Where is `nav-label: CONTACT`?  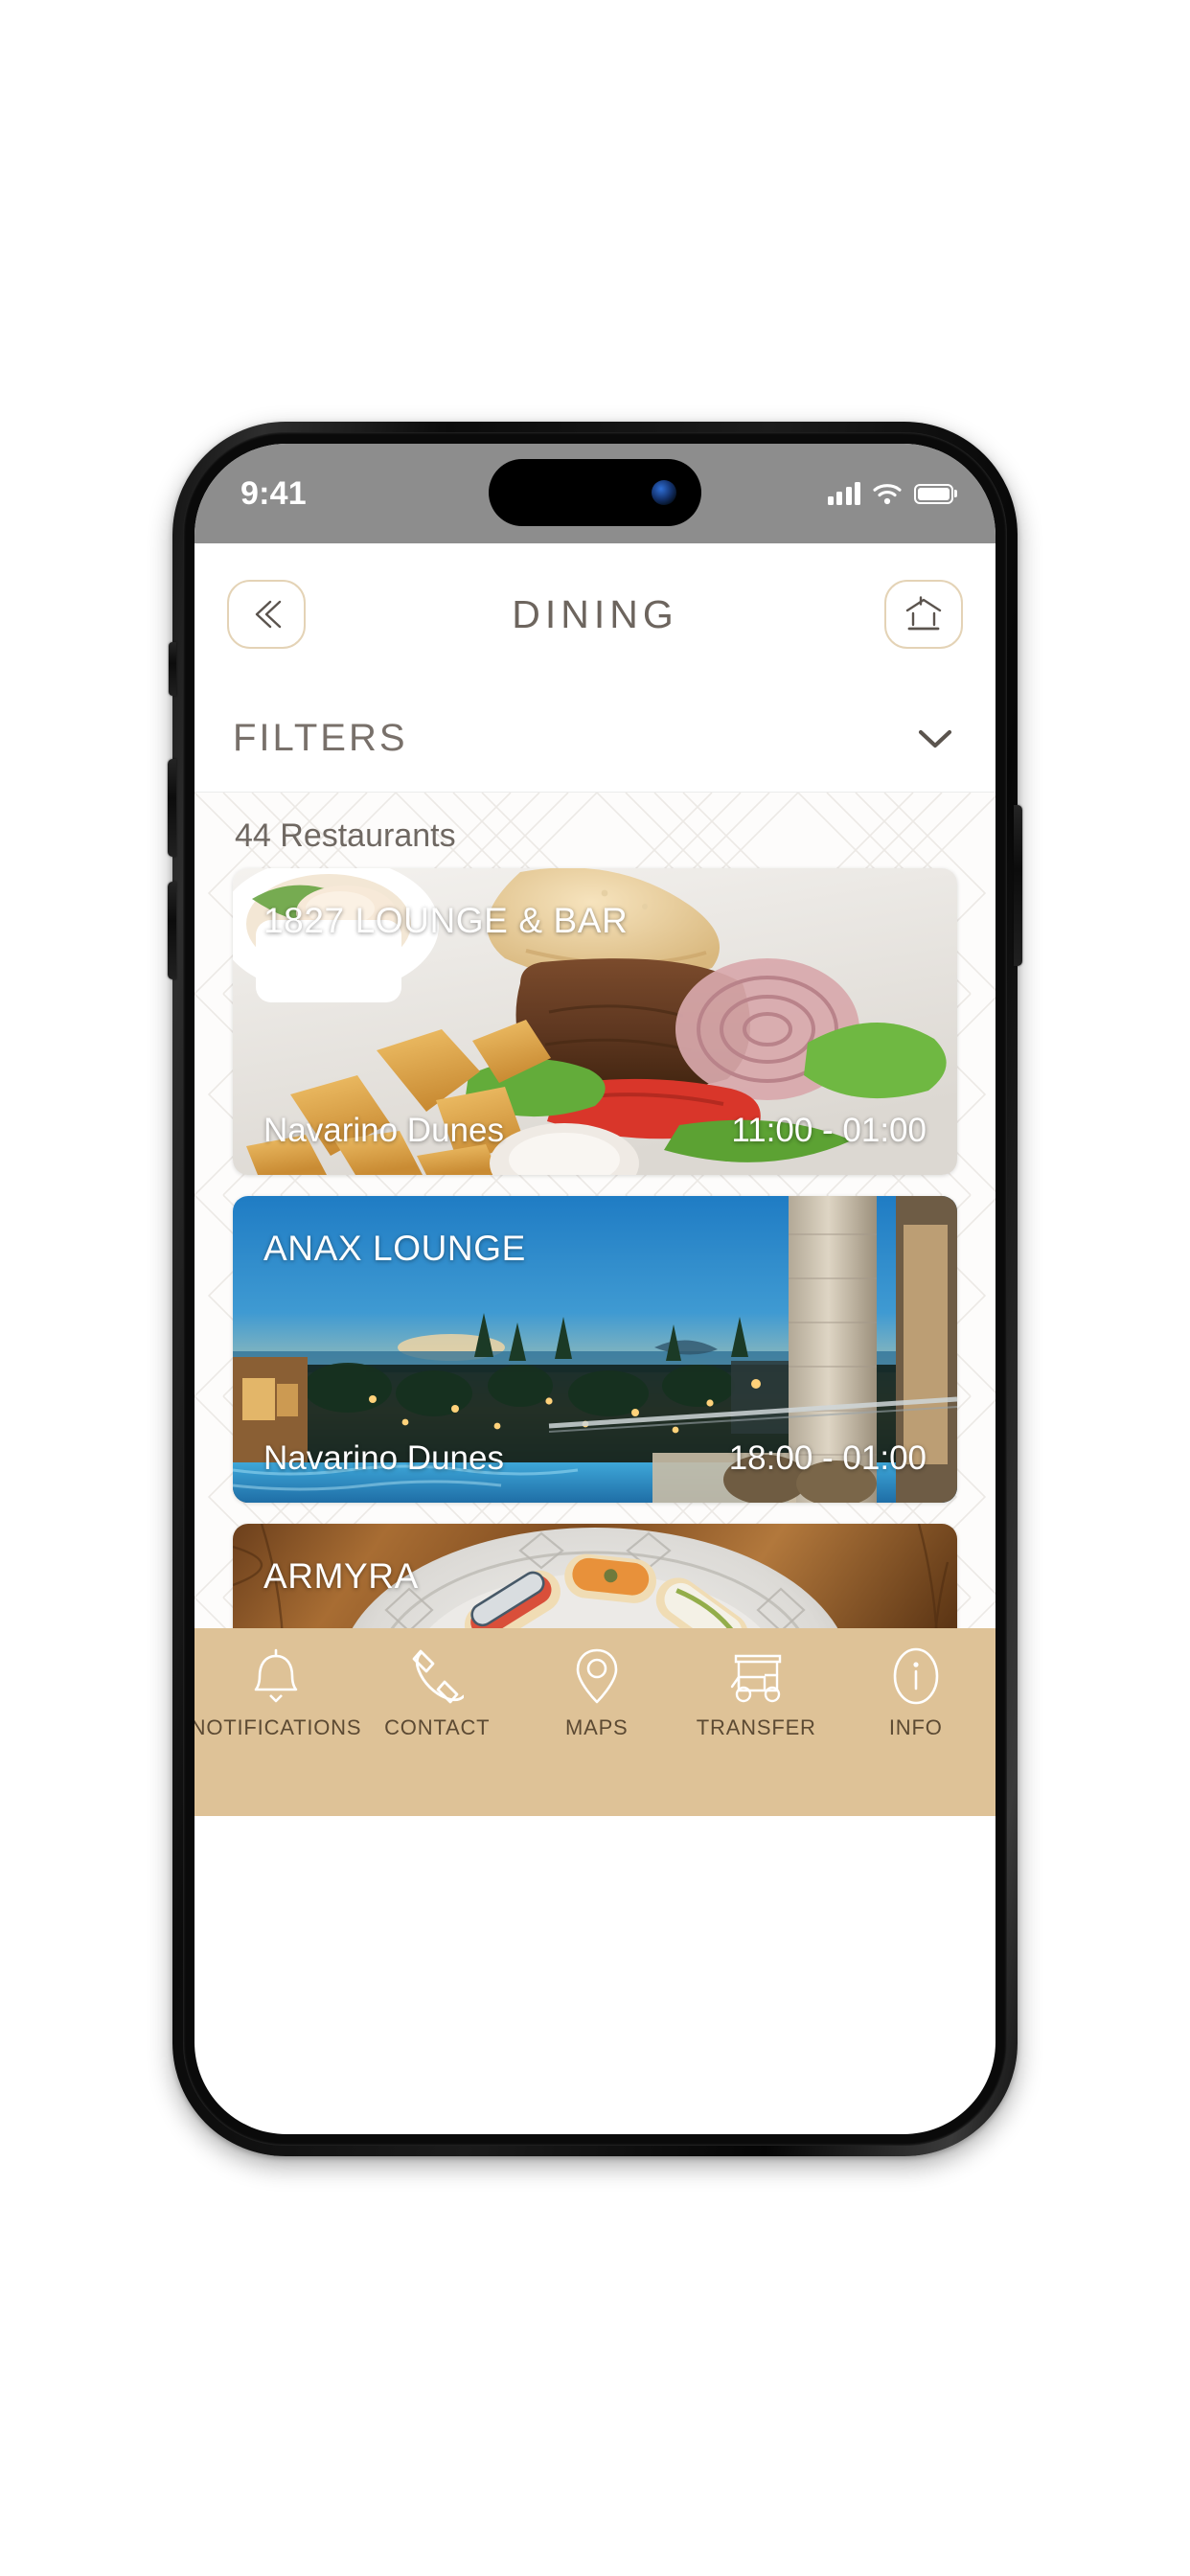 nav-label: CONTACT is located at coordinates (437, 1727).